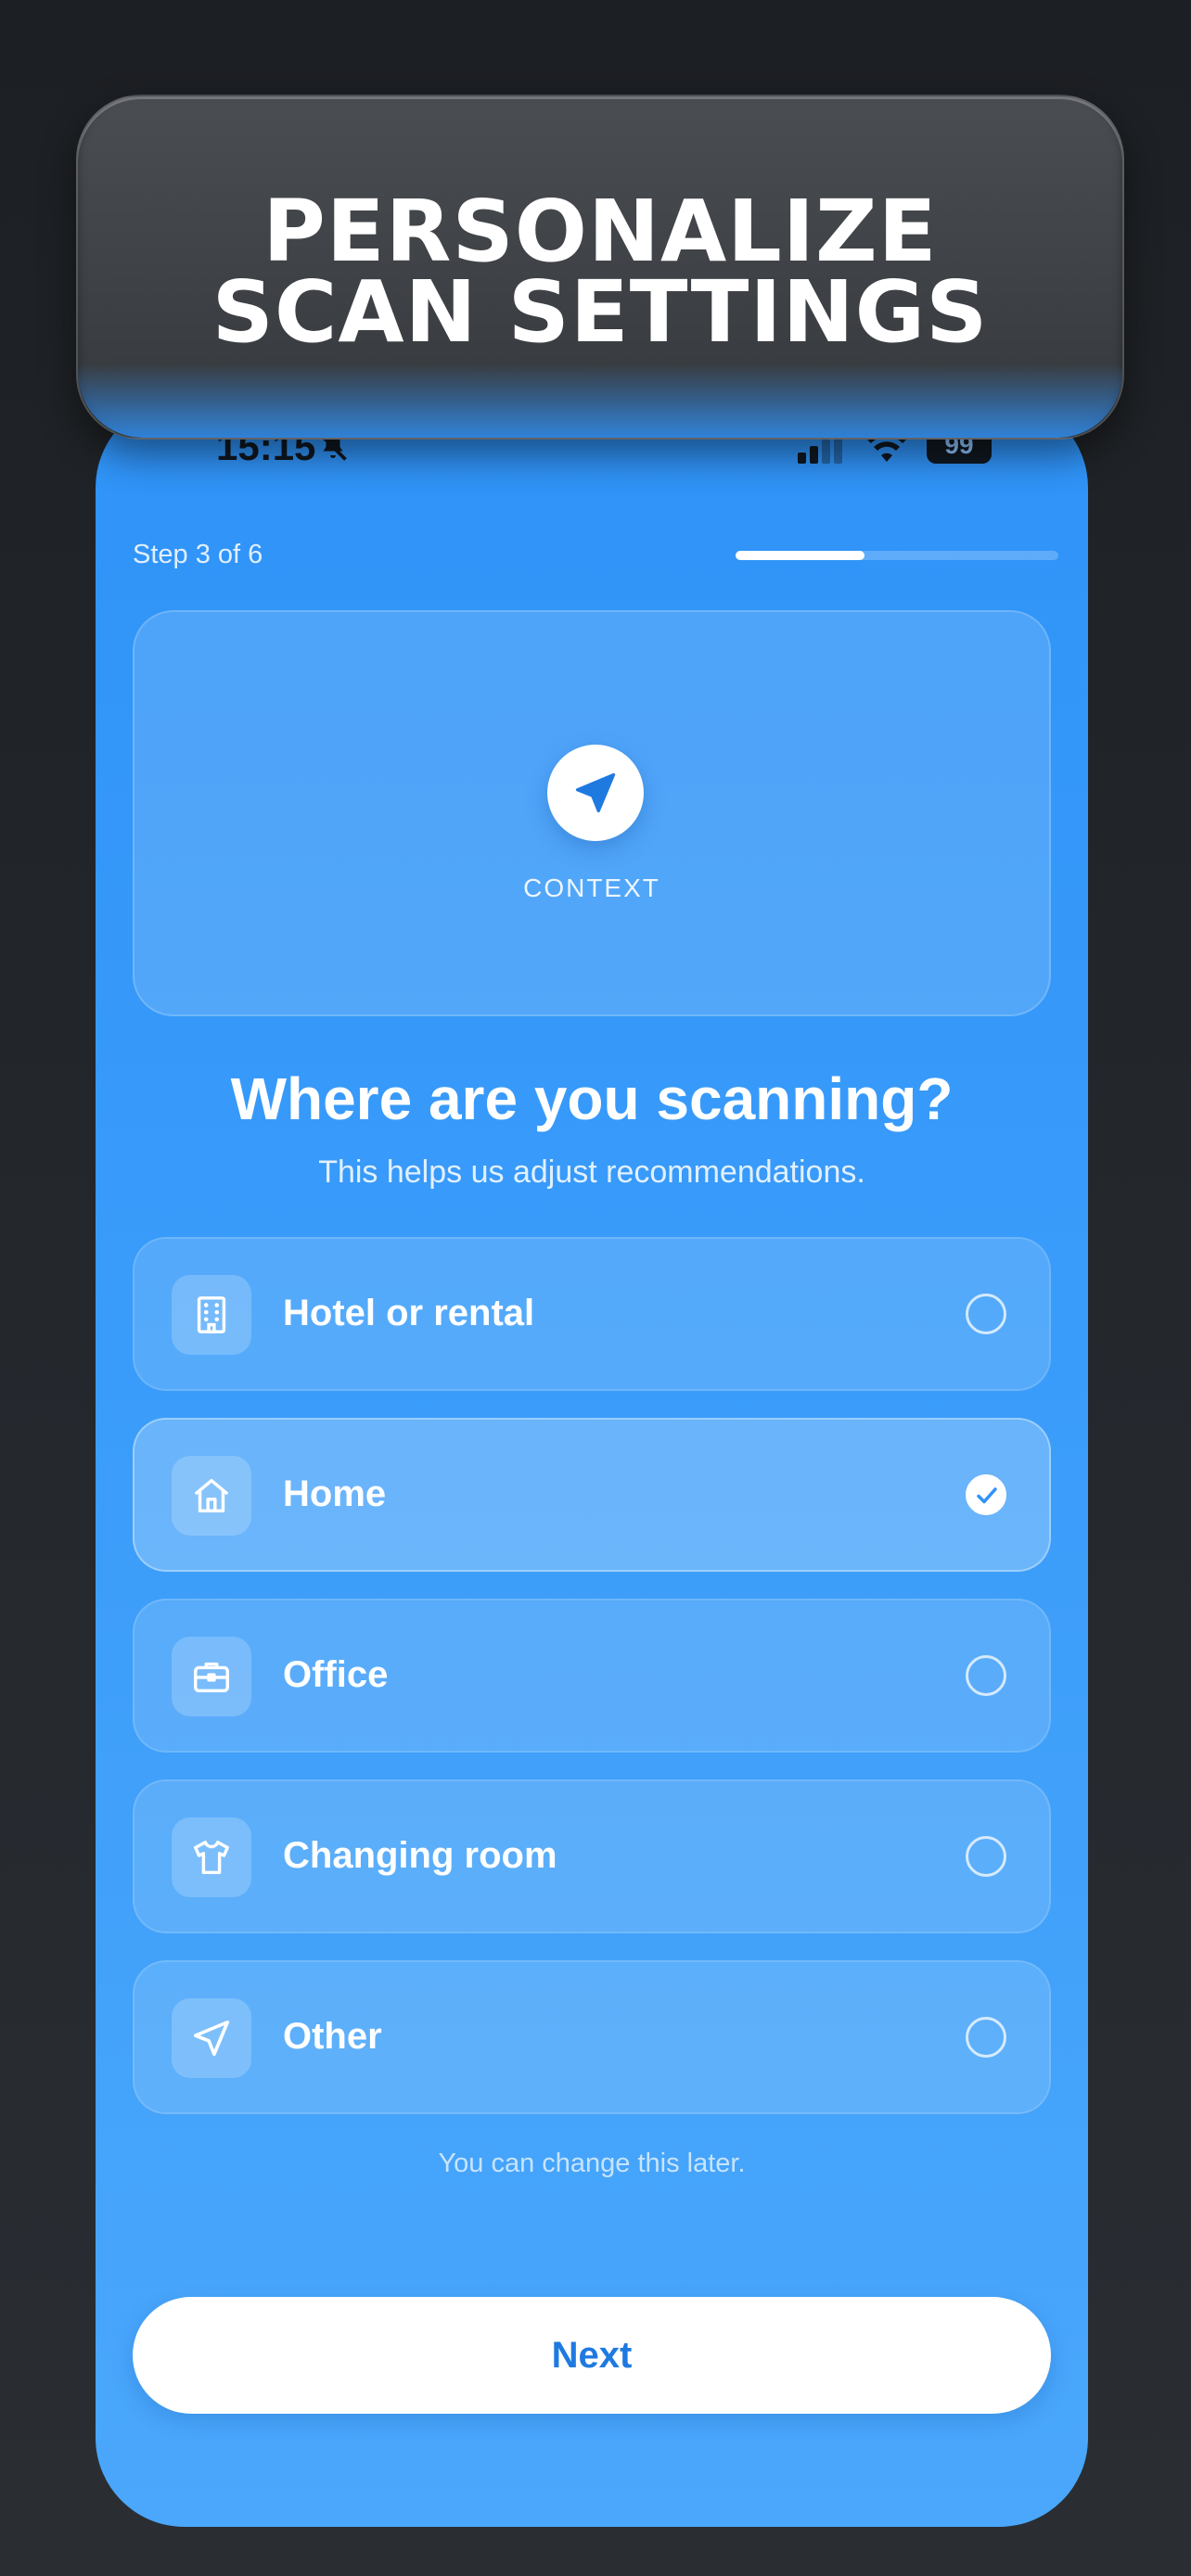 This screenshot has width=1191, height=2576. I want to click on footnote-text: You can change this later., so click(592, 2164).